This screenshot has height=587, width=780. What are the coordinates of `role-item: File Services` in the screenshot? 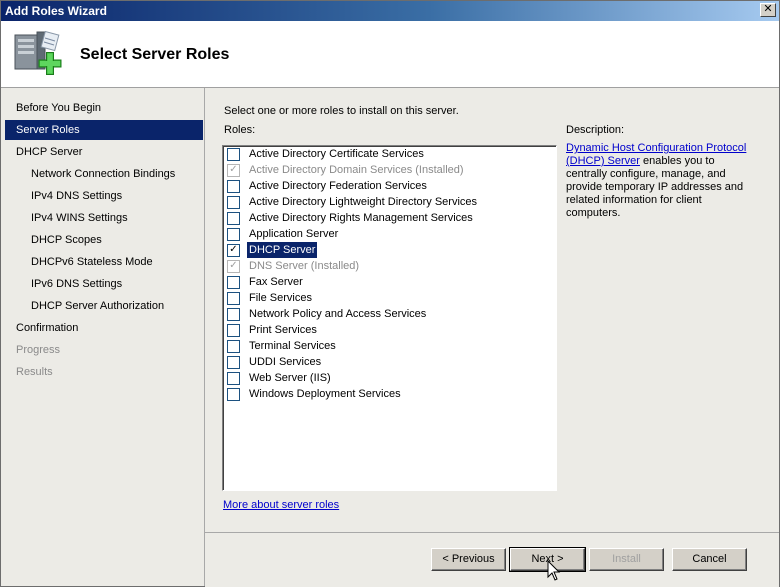 It's located at (270, 298).